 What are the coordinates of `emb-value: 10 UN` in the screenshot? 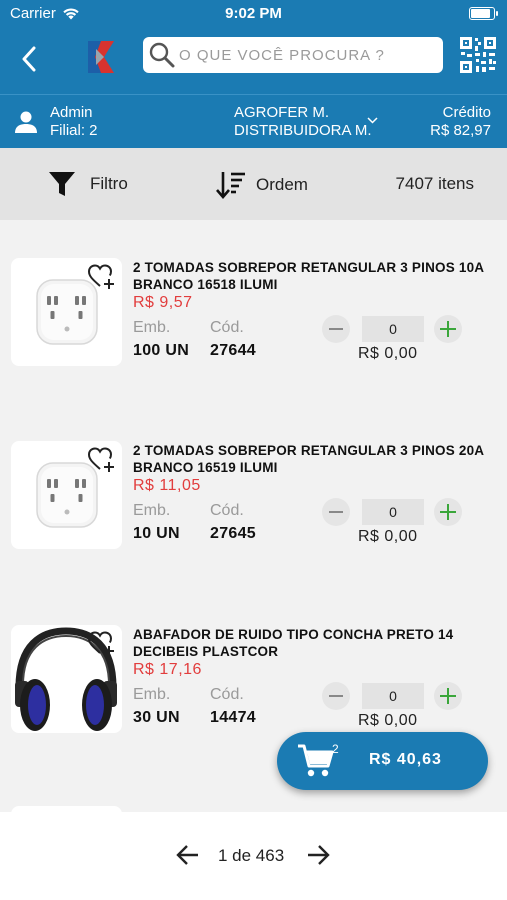 It's located at (156, 533).